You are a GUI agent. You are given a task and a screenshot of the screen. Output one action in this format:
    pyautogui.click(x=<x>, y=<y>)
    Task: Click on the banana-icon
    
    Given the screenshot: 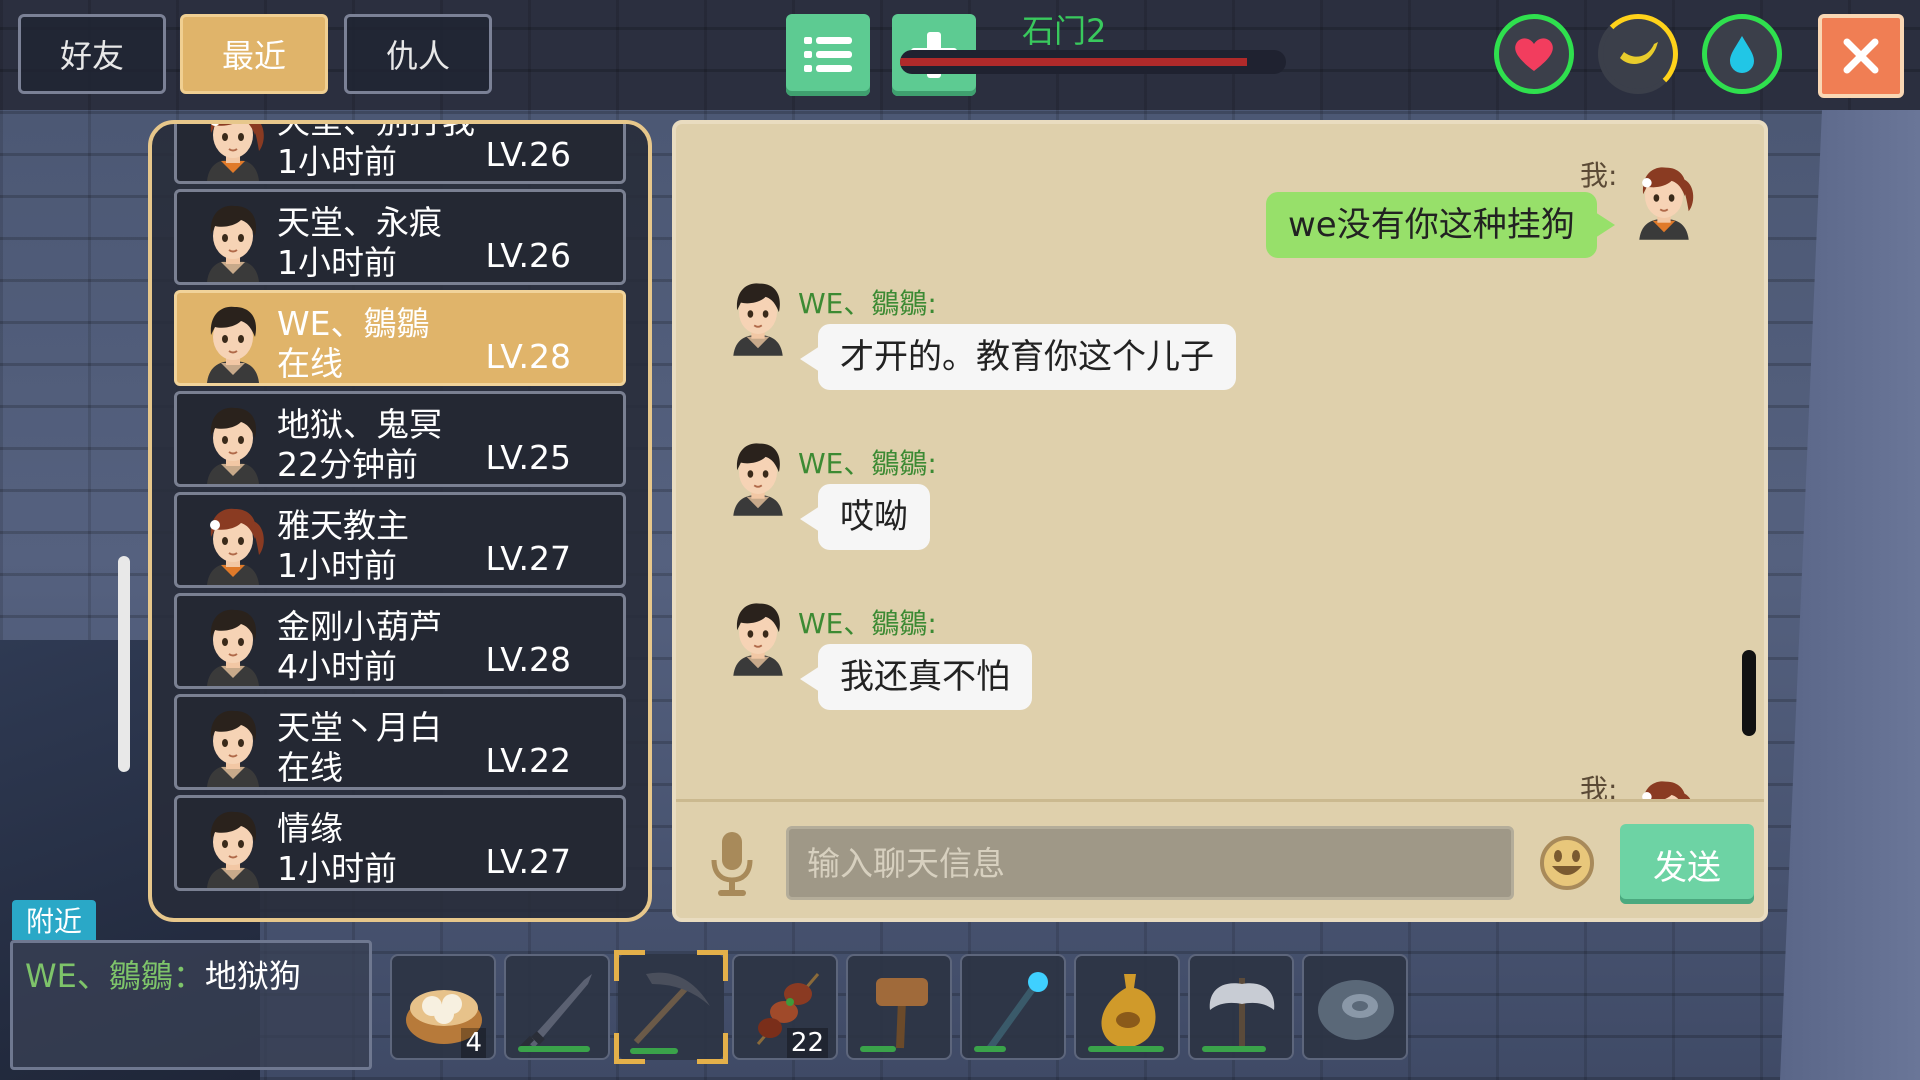 What is the action you would take?
    pyautogui.click(x=1639, y=53)
    